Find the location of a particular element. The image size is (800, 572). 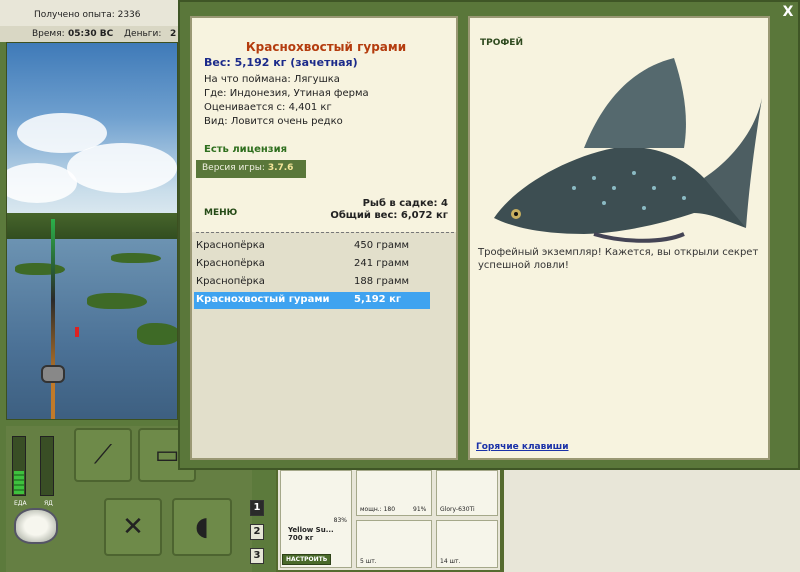

poison-meter is located at coordinates (47, 466).